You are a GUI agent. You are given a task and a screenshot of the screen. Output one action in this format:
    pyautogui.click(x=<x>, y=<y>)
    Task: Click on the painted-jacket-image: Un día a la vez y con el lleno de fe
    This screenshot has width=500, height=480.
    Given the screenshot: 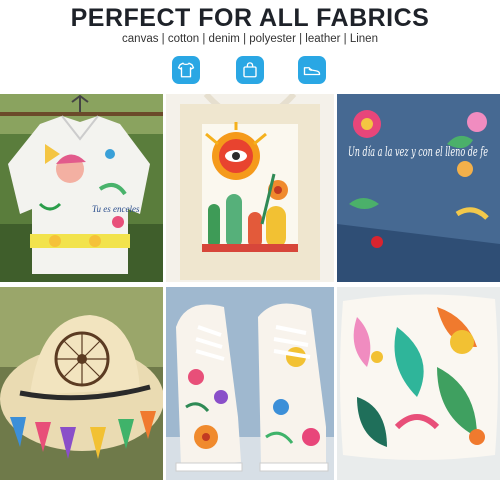 What is the action you would take?
    pyautogui.click(x=418, y=188)
    